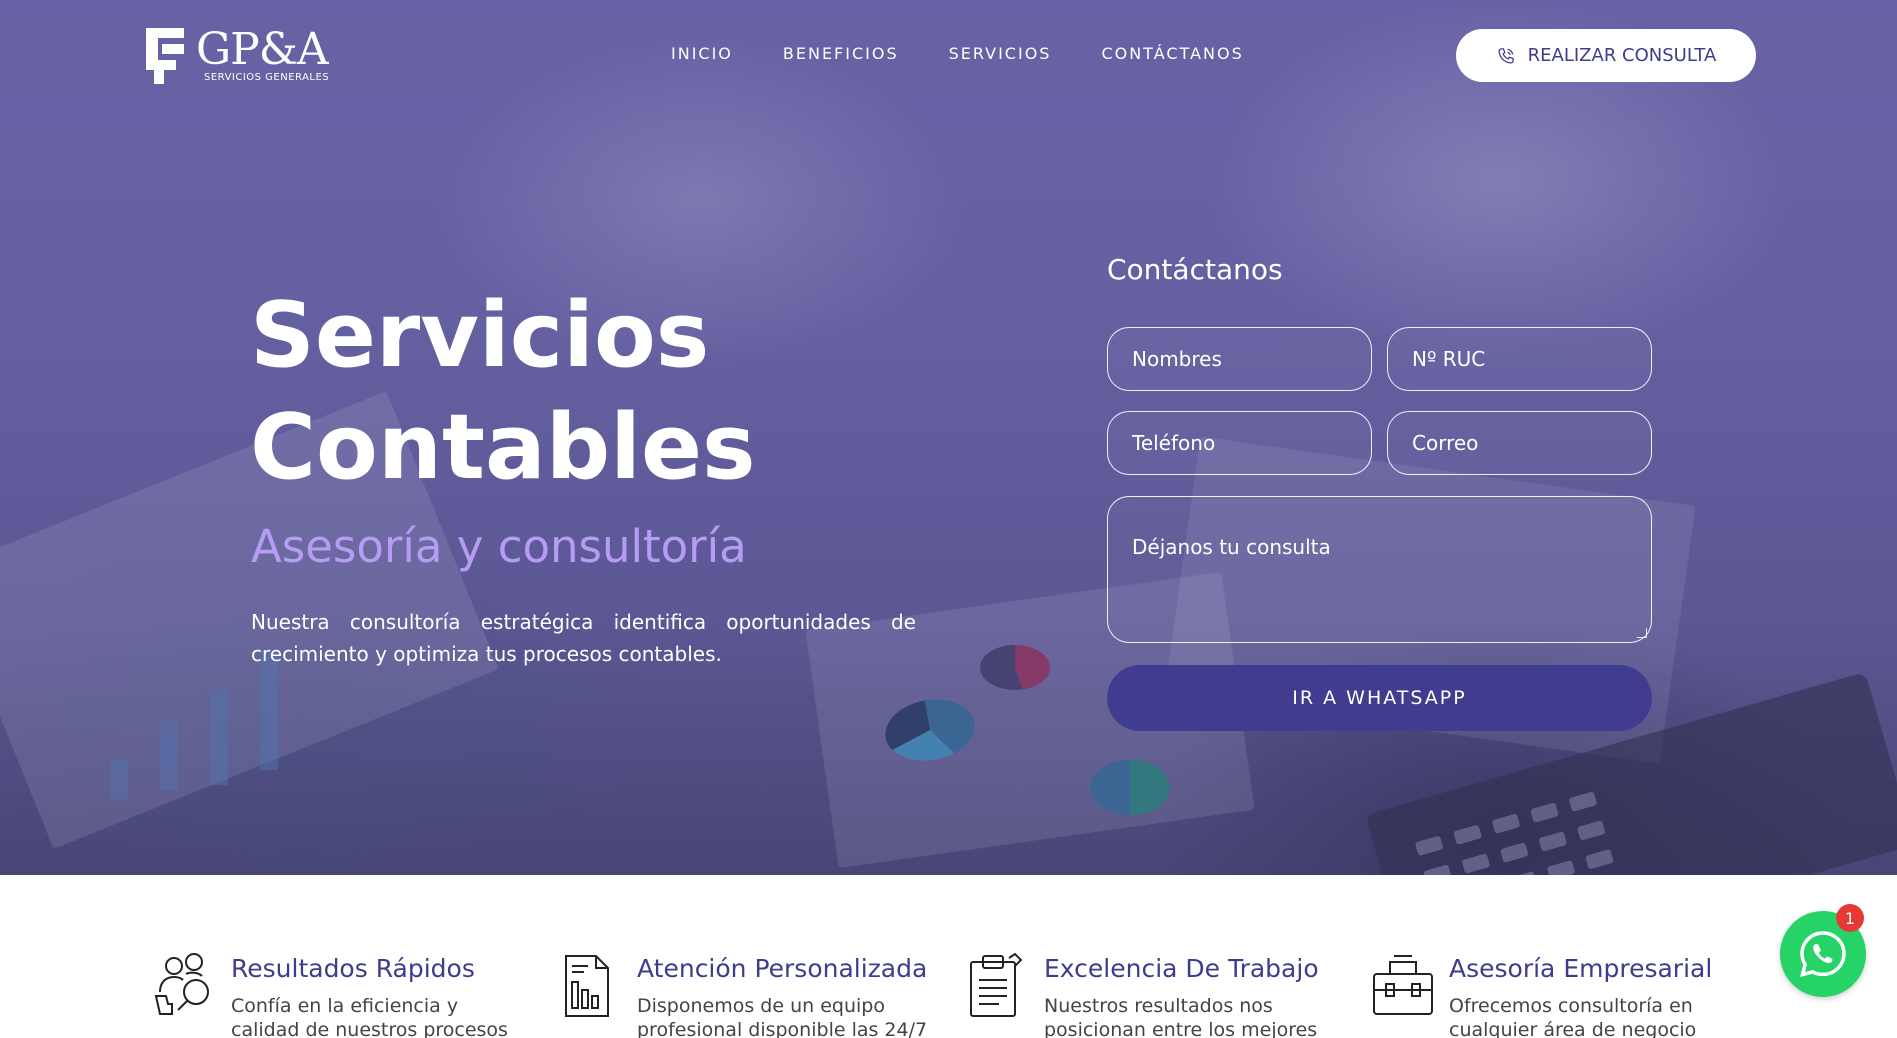  What do you see at coordinates (1506, 55) in the screenshot?
I see `phone-icon` at bounding box center [1506, 55].